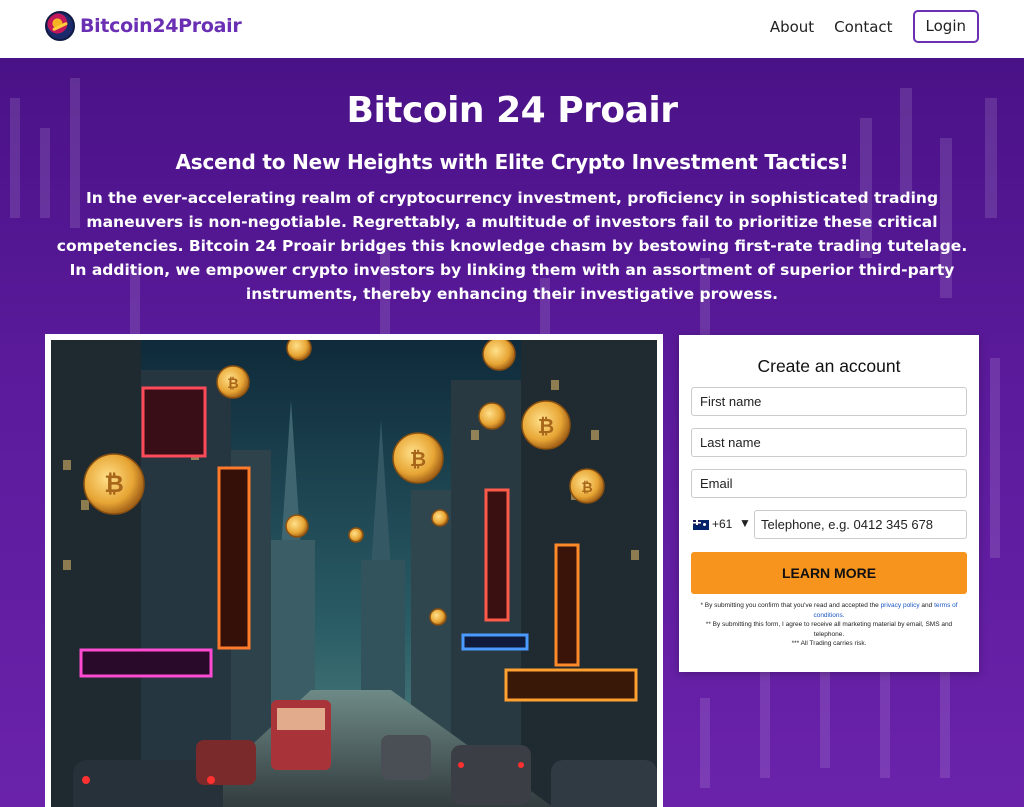 The width and height of the screenshot is (1024, 807). Describe the element at coordinates (829, 573) in the screenshot. I see `learn-more-button: LEARN MORE` at that location.